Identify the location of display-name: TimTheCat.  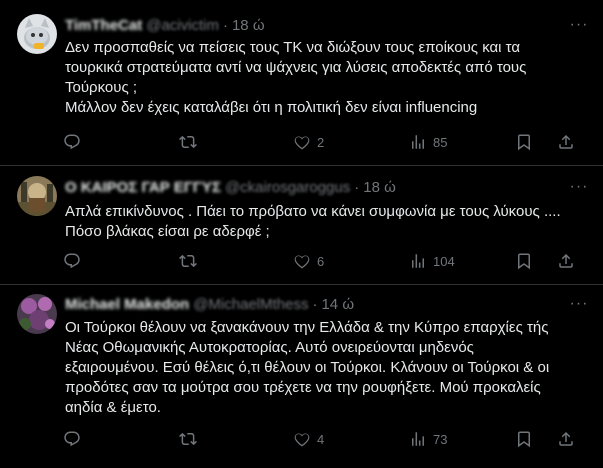
(103, 25).